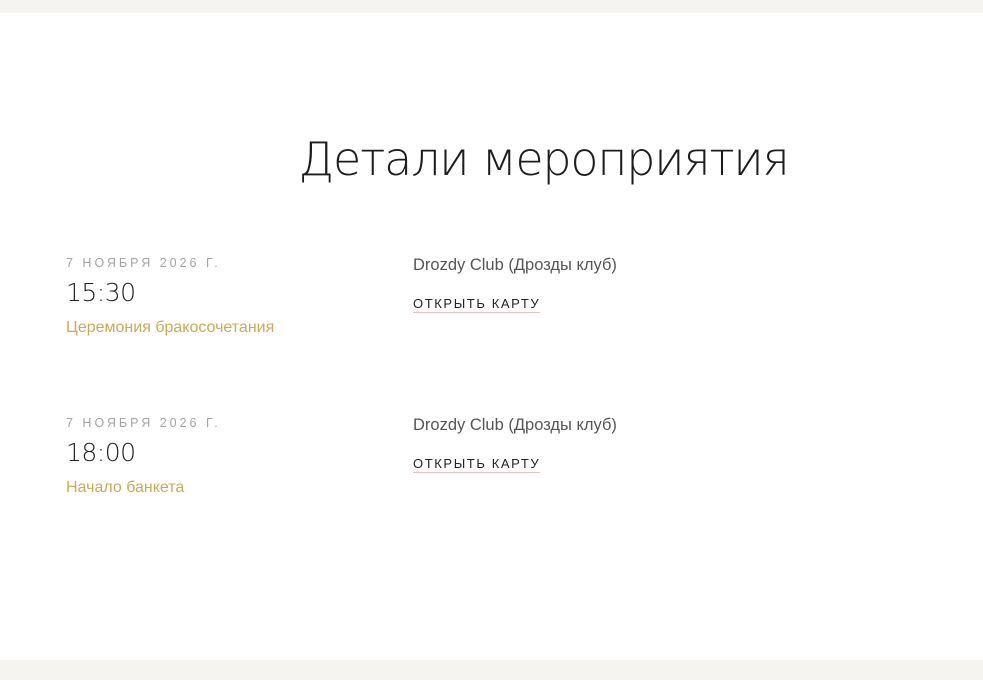 The width and height of the screenshot is (983, 680). What do you see at coordinates (170, 327) in the screenshot?
I see `event-name: Церемония бракосочетания` at bounding box center [170, 327].